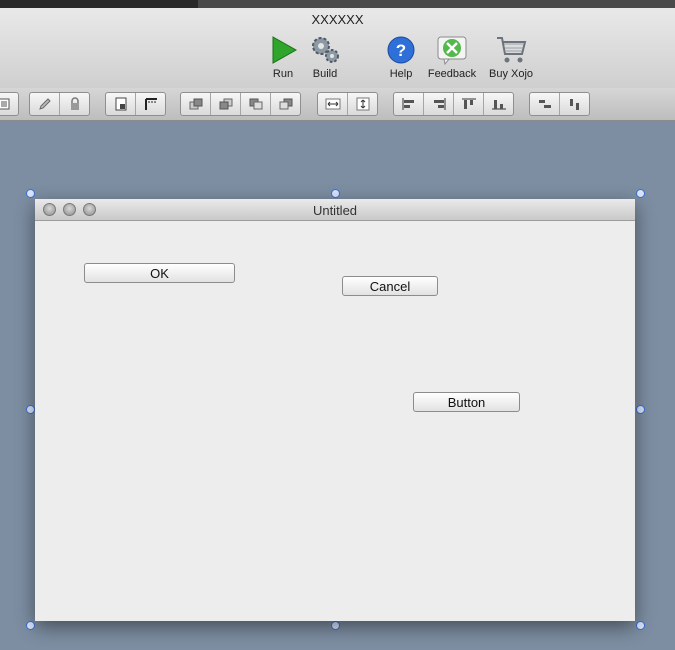  What do you see at coordinates (469, 104) in the screenshot?
I see `align-top-icon` at bounding box center [469, 104].